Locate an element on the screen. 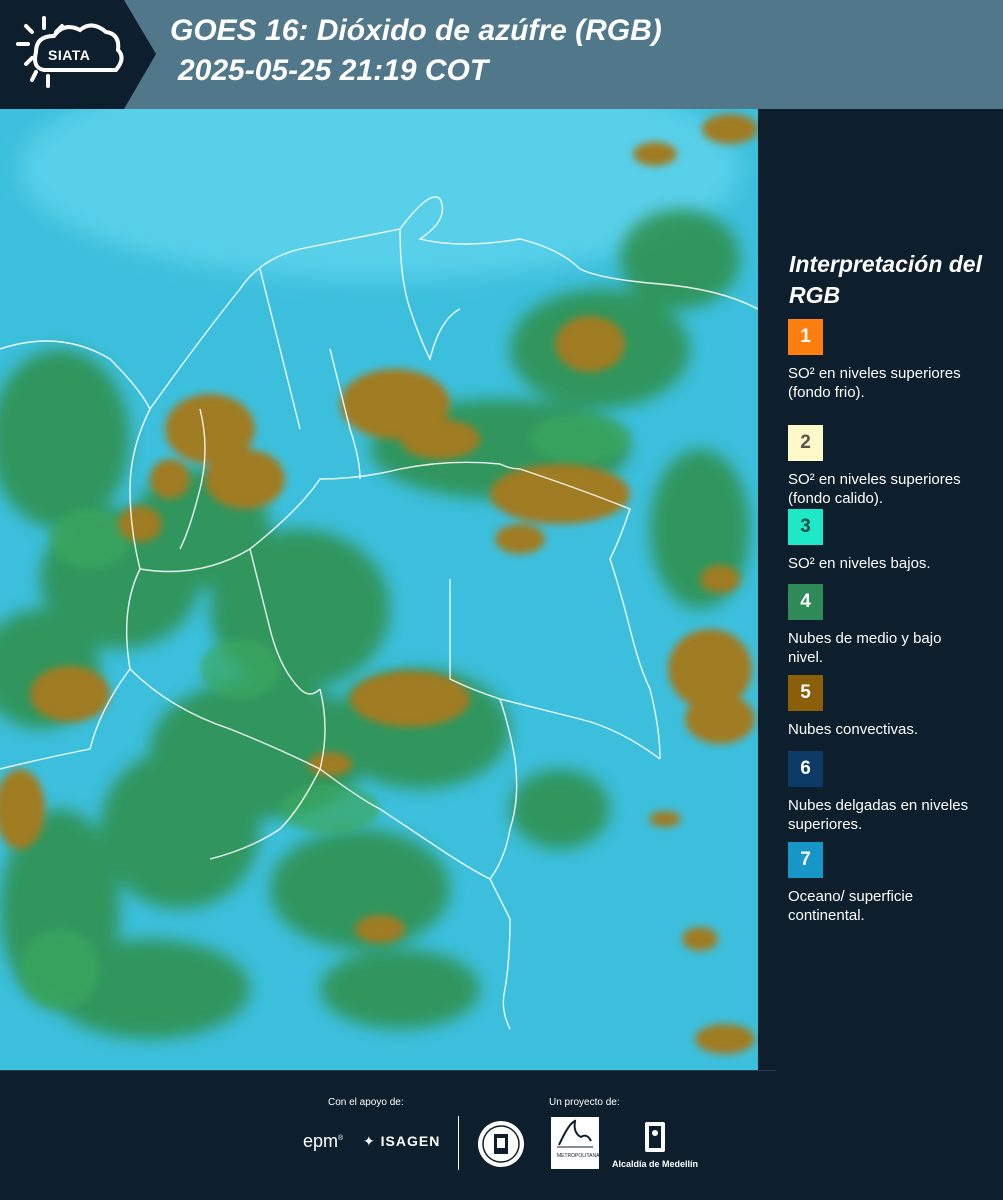  siata-logo: SIATA is located at coordinates (78, 54).